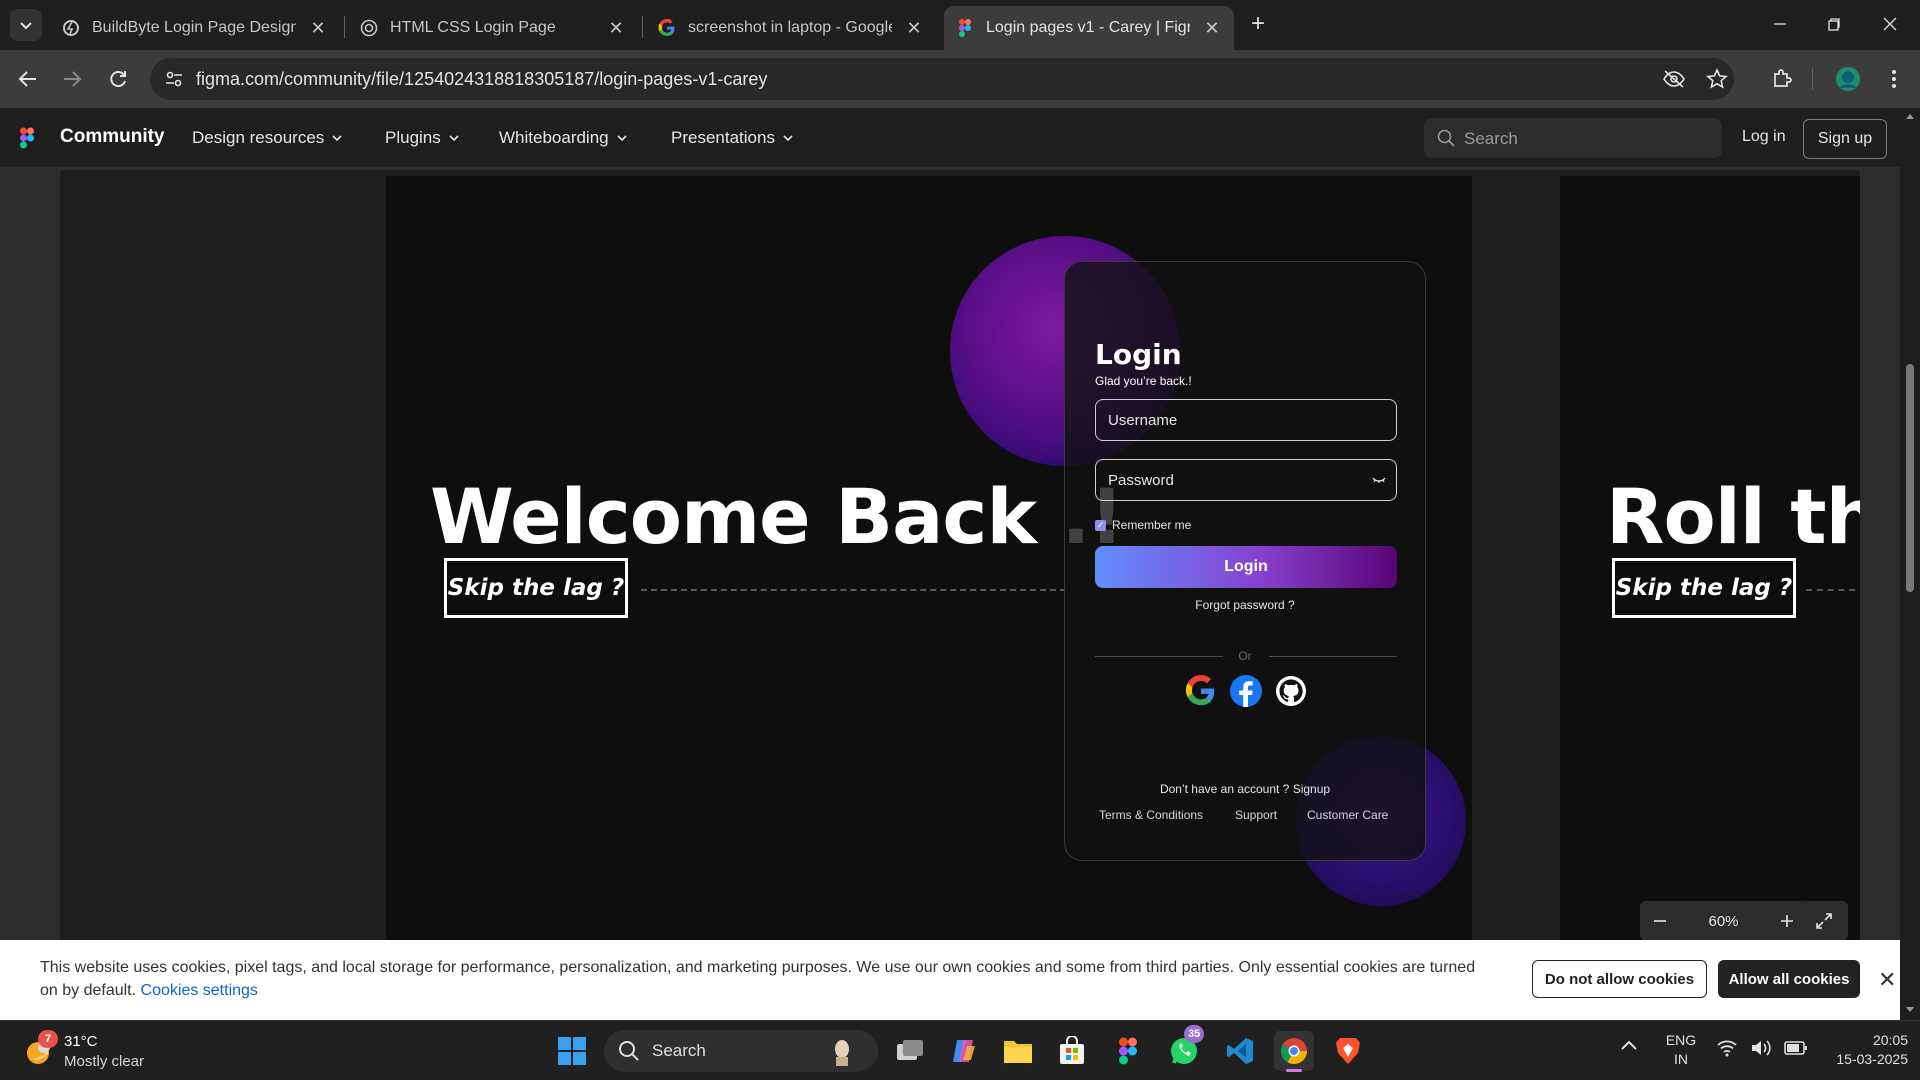  I want to click on minus-icon, so click(1660, 921).